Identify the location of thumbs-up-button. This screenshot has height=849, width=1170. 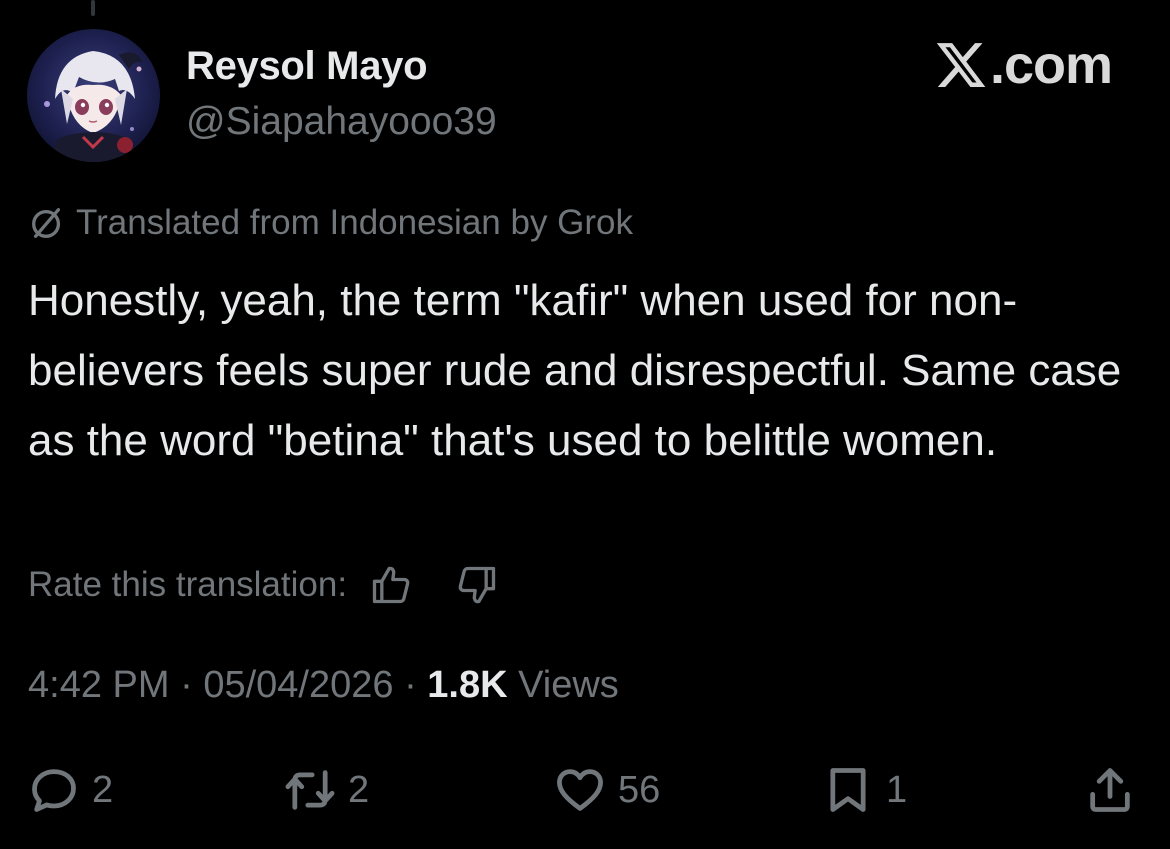
(391, 585).